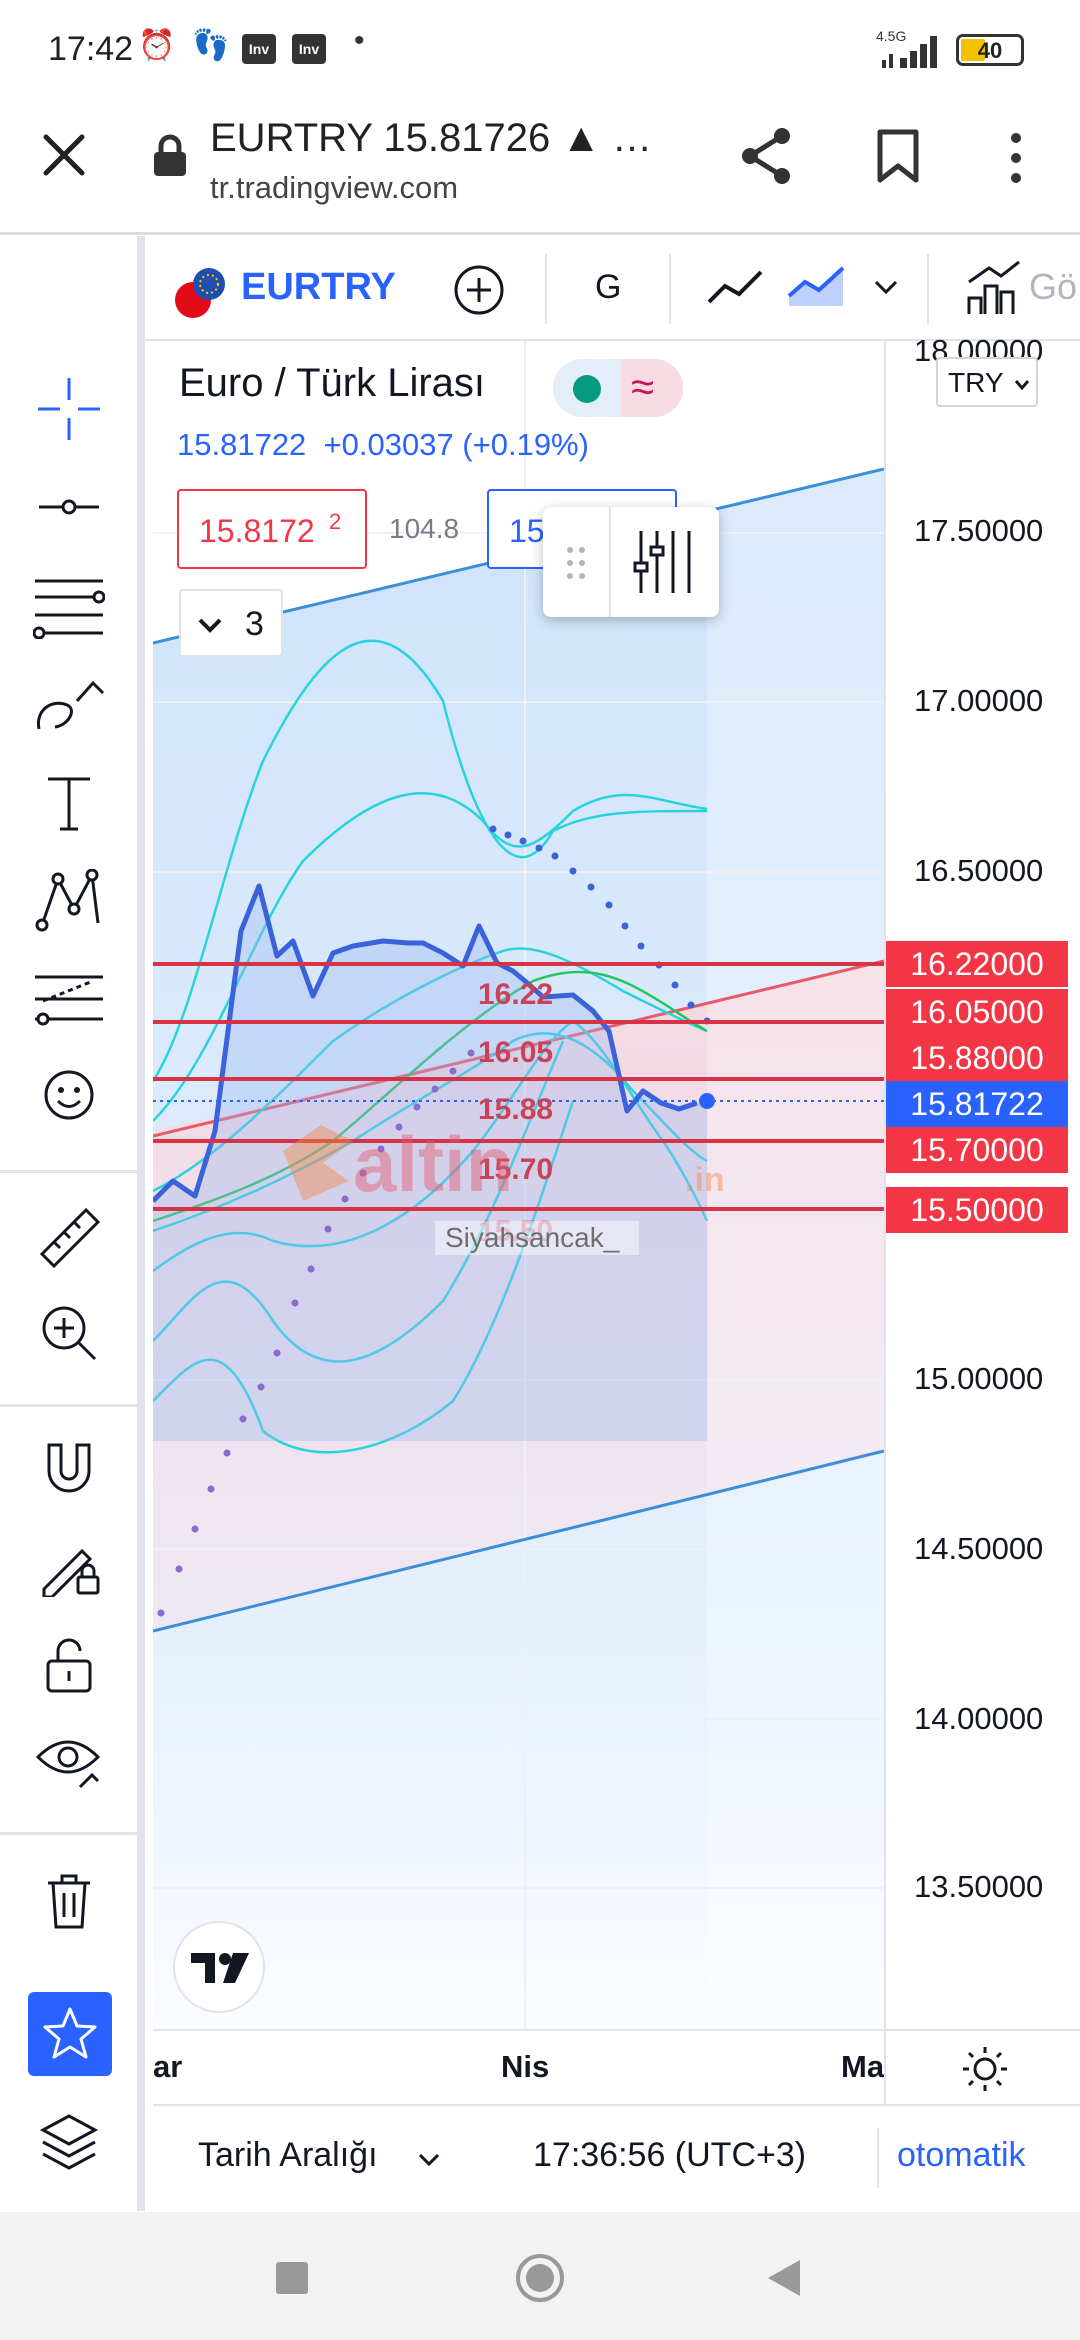 This screenshot has height=2340, width=1080. What do you see at coordinates (68, 1469) in the screenshot?
I see `magnet-icon` at bounding box center [68, 1469].